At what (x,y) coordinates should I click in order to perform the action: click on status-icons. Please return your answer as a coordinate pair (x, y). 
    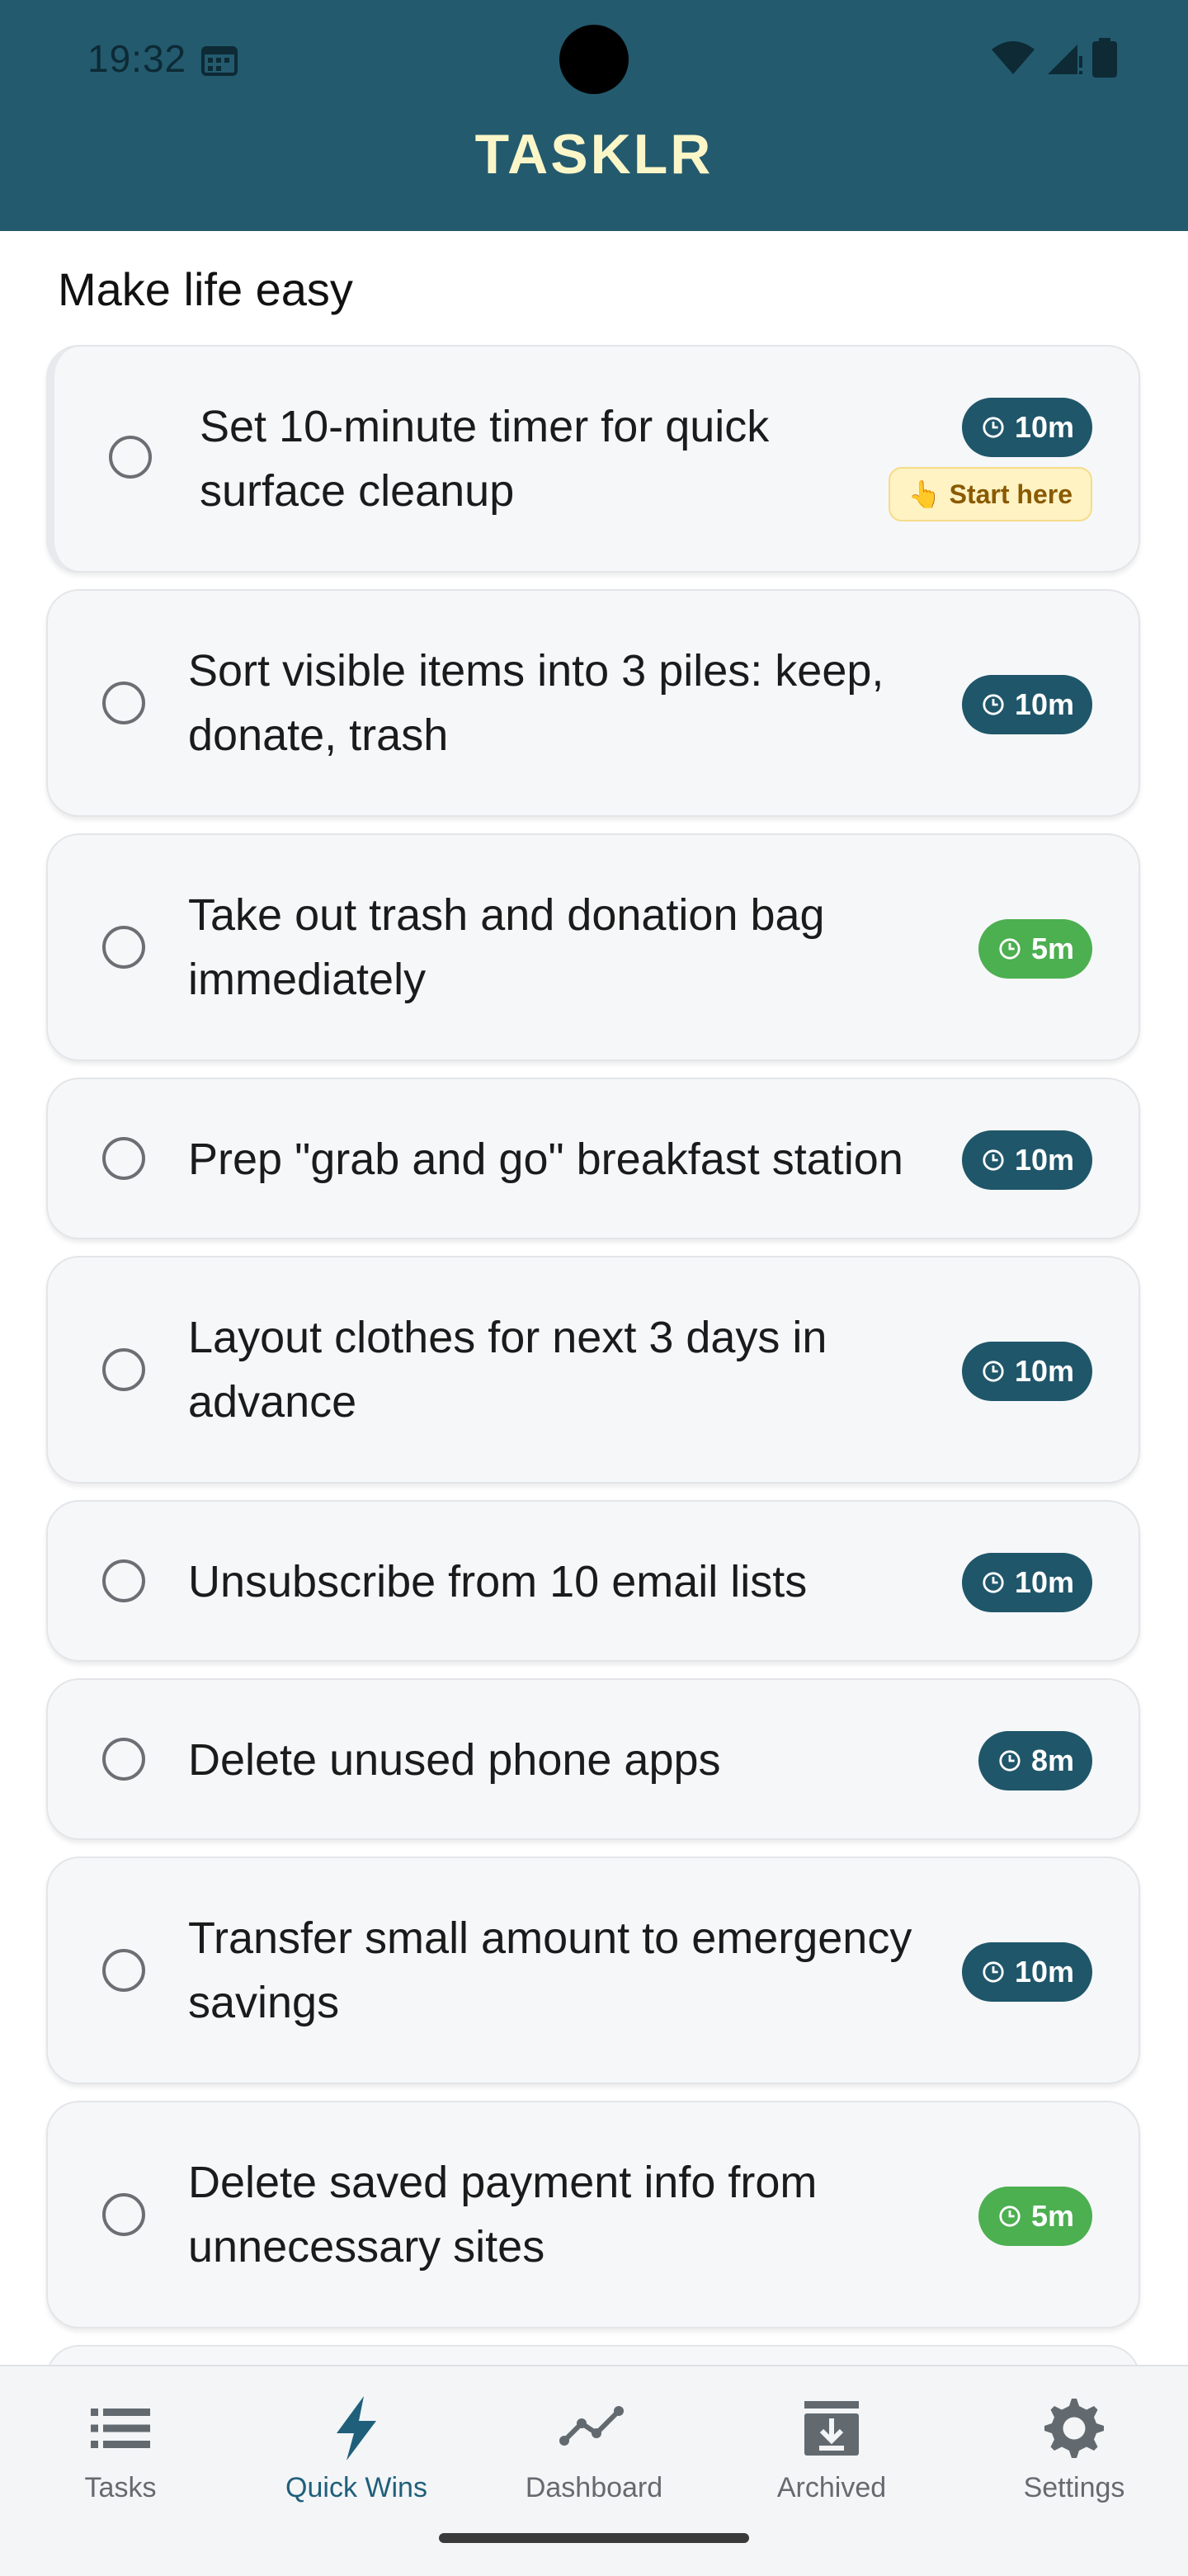
    Looking at the image, I should click on (1053, 58).